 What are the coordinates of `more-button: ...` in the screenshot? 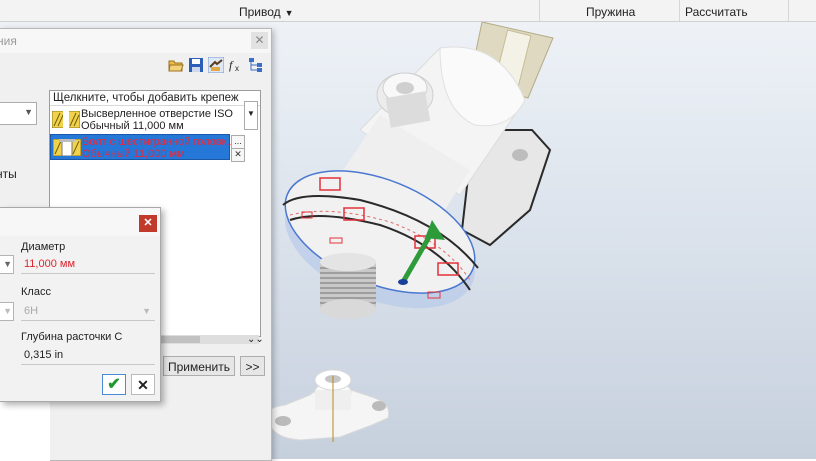 It's located at (238, 142).